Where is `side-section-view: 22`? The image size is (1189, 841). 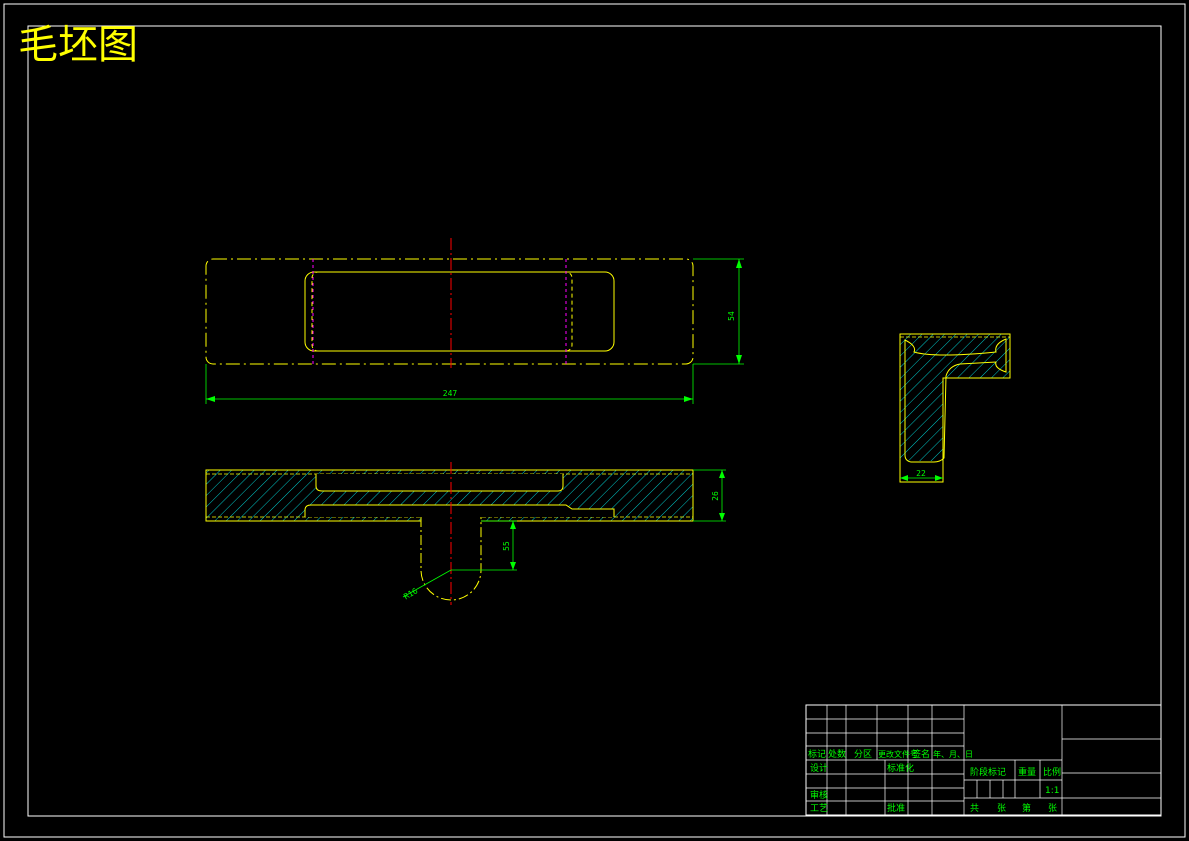 side-section-view: 22 is located at coordinates (955, 408).